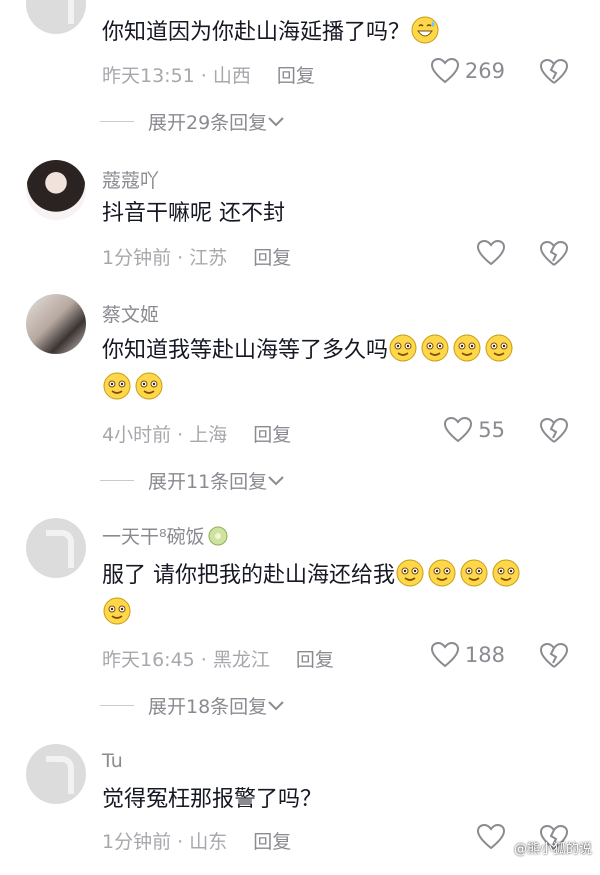 This screenshot has width=600, height=875. Describe the element at coordinates (309, 350) in the screenshot. I see `comment-text: 你知道我等赴山海等了多久吗` at that location.